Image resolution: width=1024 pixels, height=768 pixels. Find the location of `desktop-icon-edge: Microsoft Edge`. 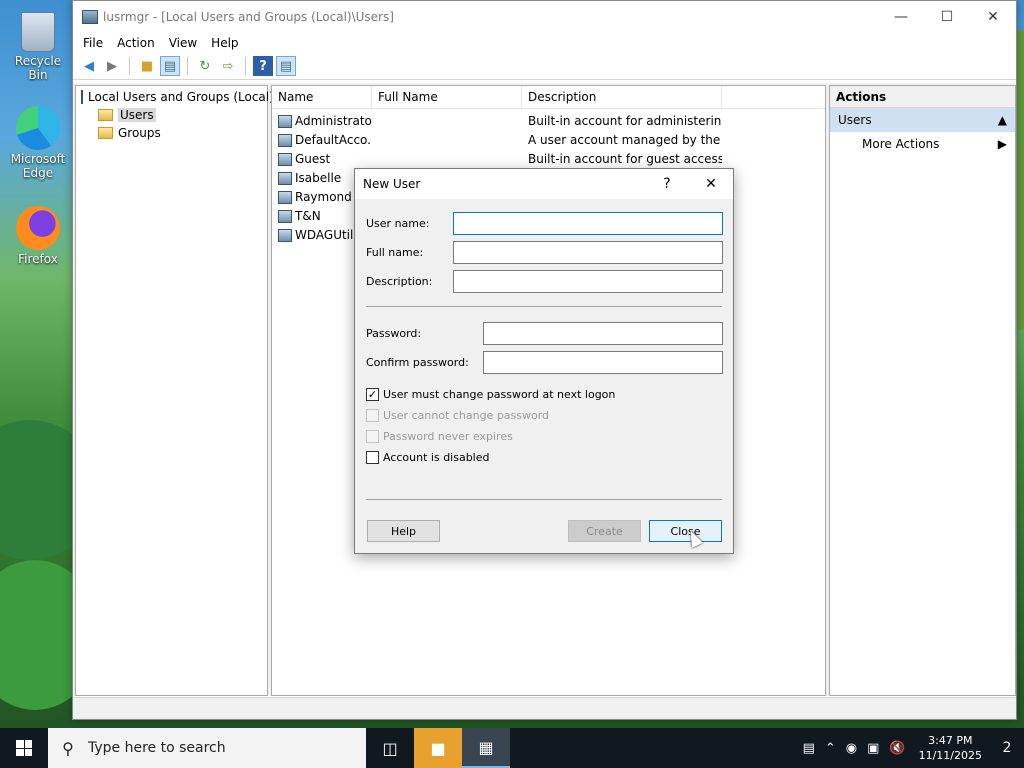

desktop-icon-edge: Microsoft Edge is located at coordinates (38, 143).